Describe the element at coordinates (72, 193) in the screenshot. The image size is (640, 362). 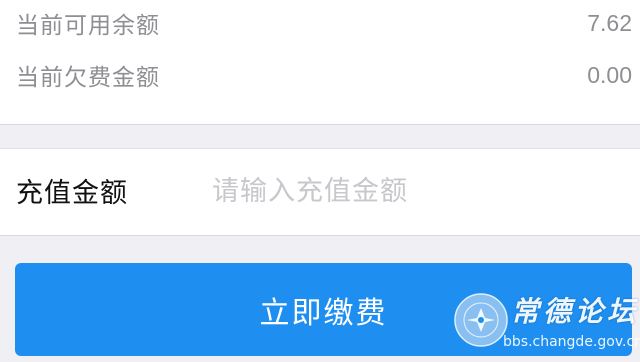
I see `recharge-amount-label: 充值金额` at that location.